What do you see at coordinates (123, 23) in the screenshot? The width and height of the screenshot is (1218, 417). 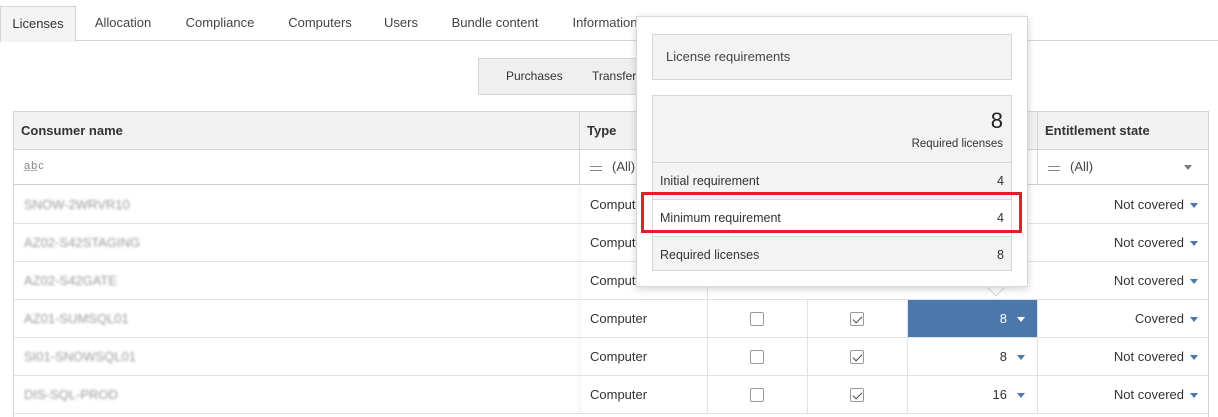 I see `tab-allocation: Allocation` at bounding box center [123, 23].